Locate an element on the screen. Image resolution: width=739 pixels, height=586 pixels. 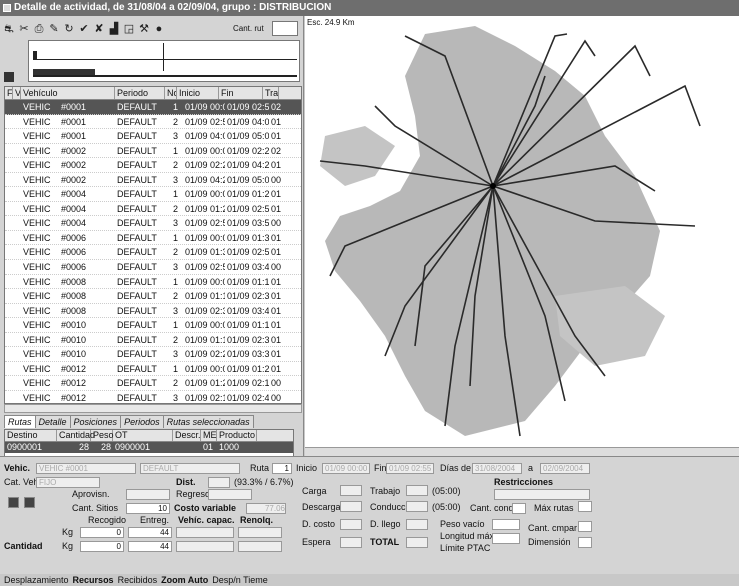
map-icon: ◲ is located at coordinates (129, 29).